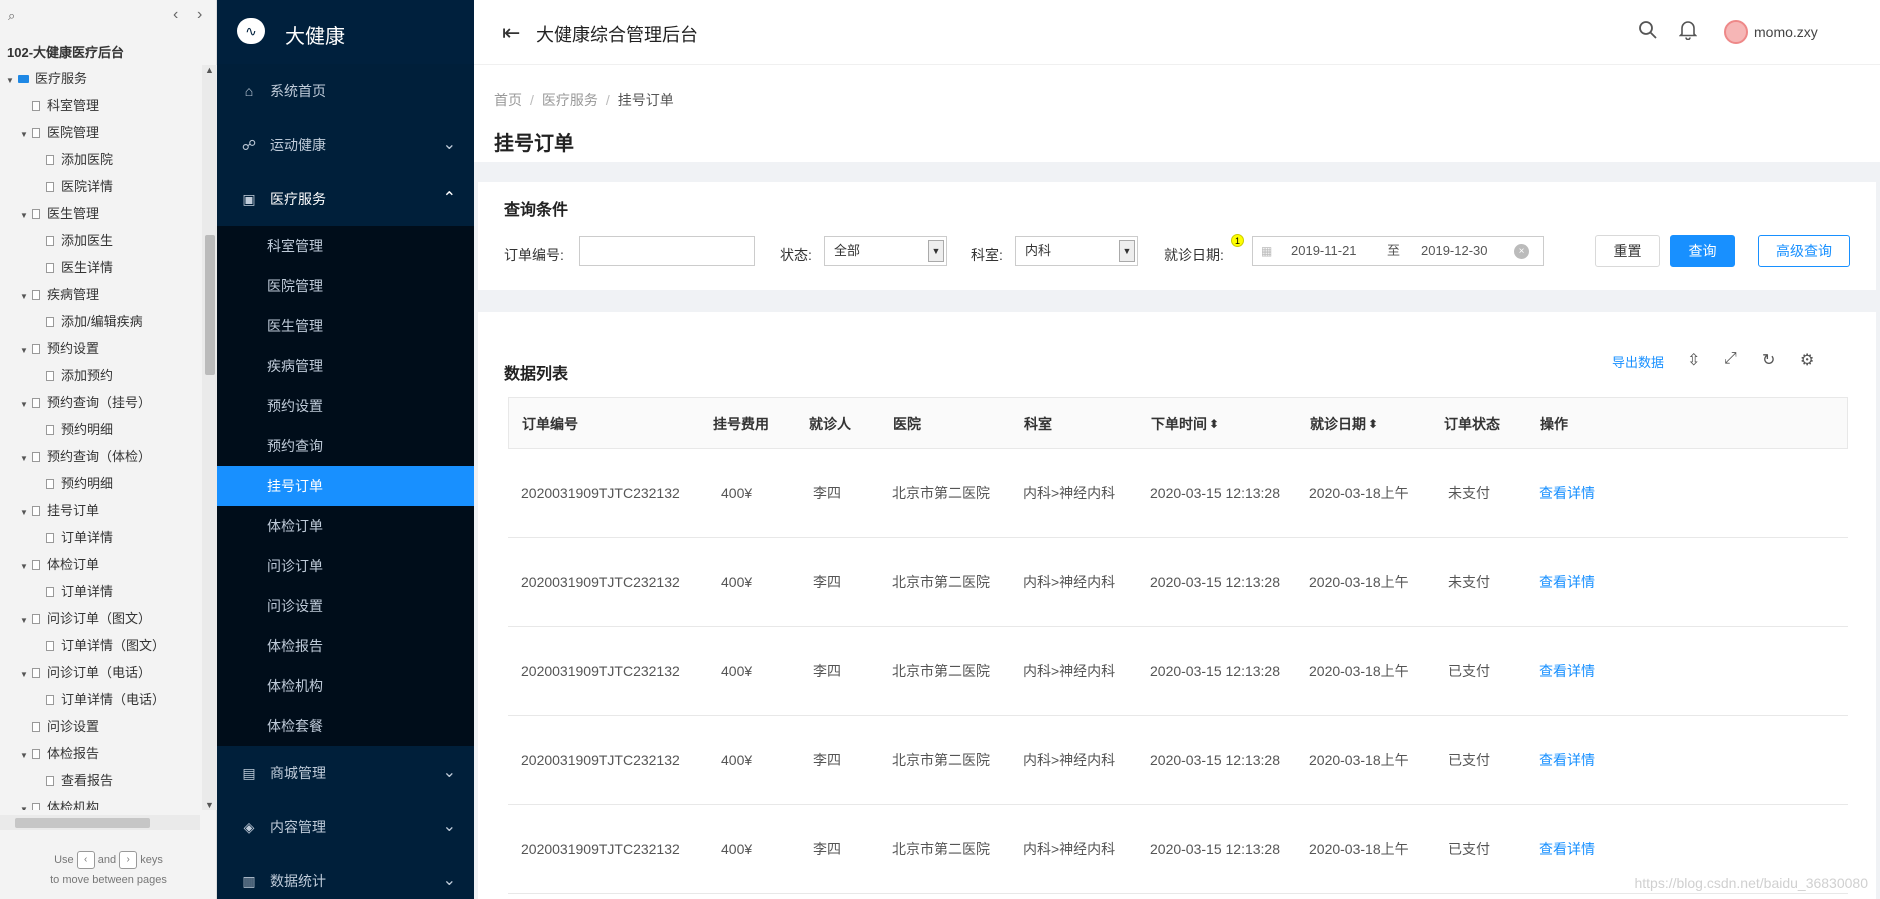  What do you see at coordinates (100, 699) in the screenshot?
I see `tree-node: 订单详情（电话）` at bounding box center [100, 699].